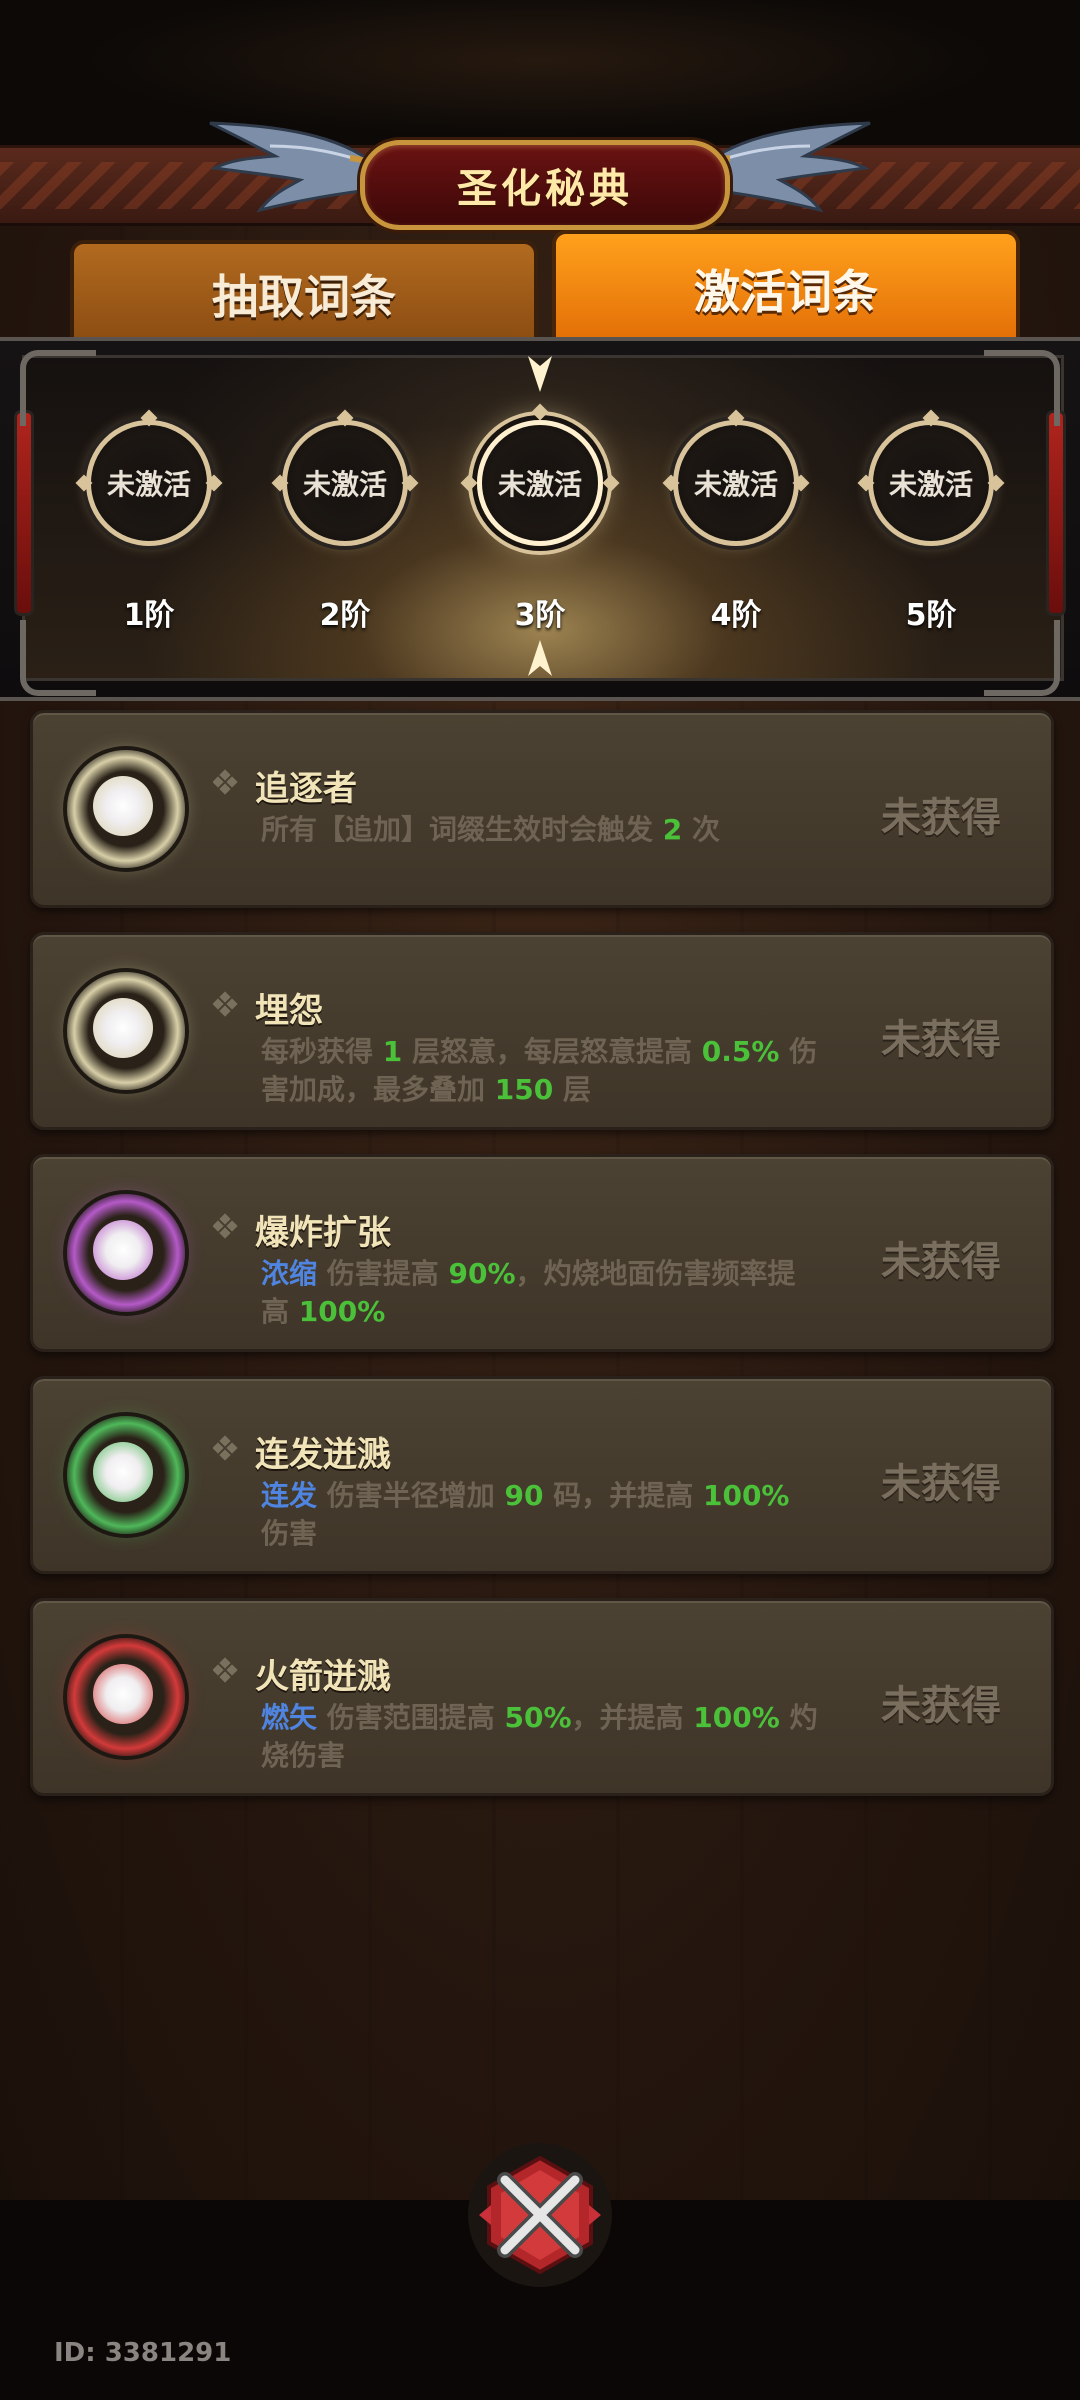 Image resolution: width=1080 pixels, height=2400 pixels. What do you see at coordinates (672, 829) in the screenshot?
I see `highlight-value: 2` at bounding box center [672, 829].